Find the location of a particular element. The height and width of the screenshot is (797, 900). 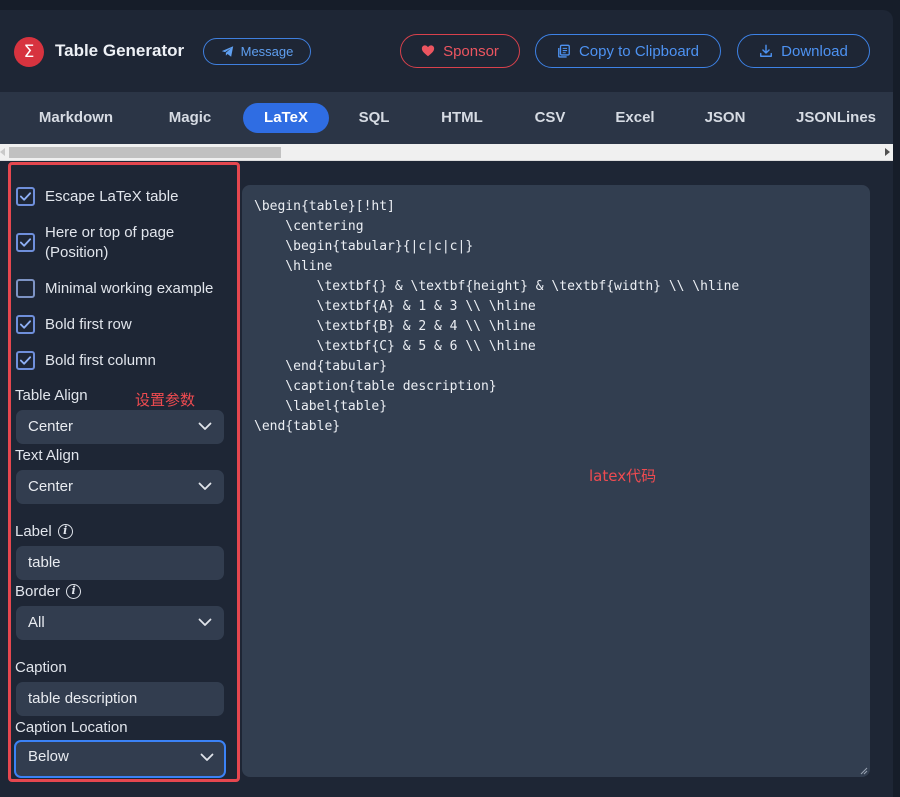

download-button: Download is located at coordinates (803, 51).